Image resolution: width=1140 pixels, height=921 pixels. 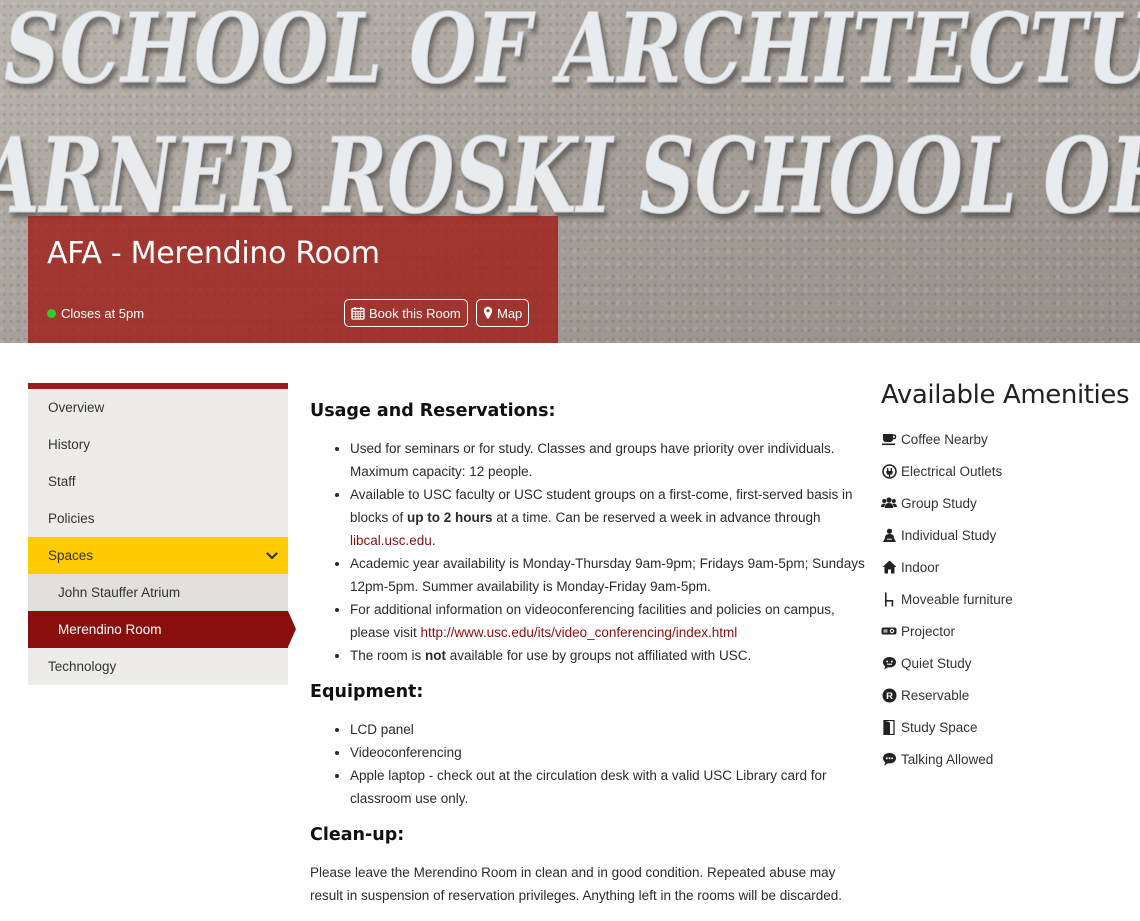 I want to click on sidebar-item-history: History, so click(x=158, y=444).